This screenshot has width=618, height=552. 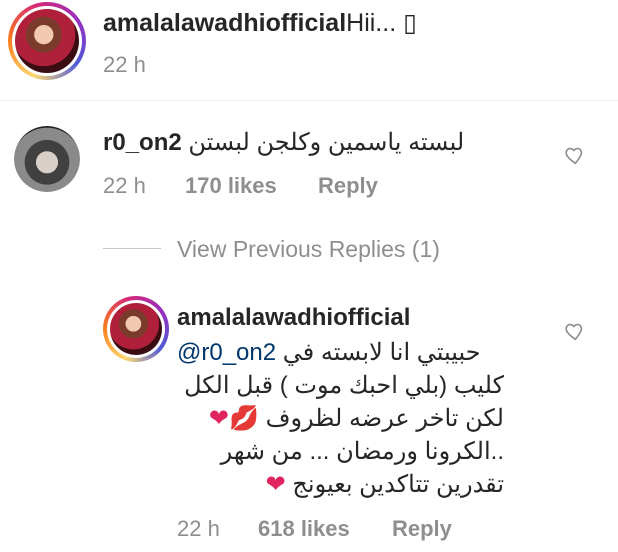 I want to click on reply-line-1-text: حبيبتي انا لابسته في, so click(x=381, y=352).